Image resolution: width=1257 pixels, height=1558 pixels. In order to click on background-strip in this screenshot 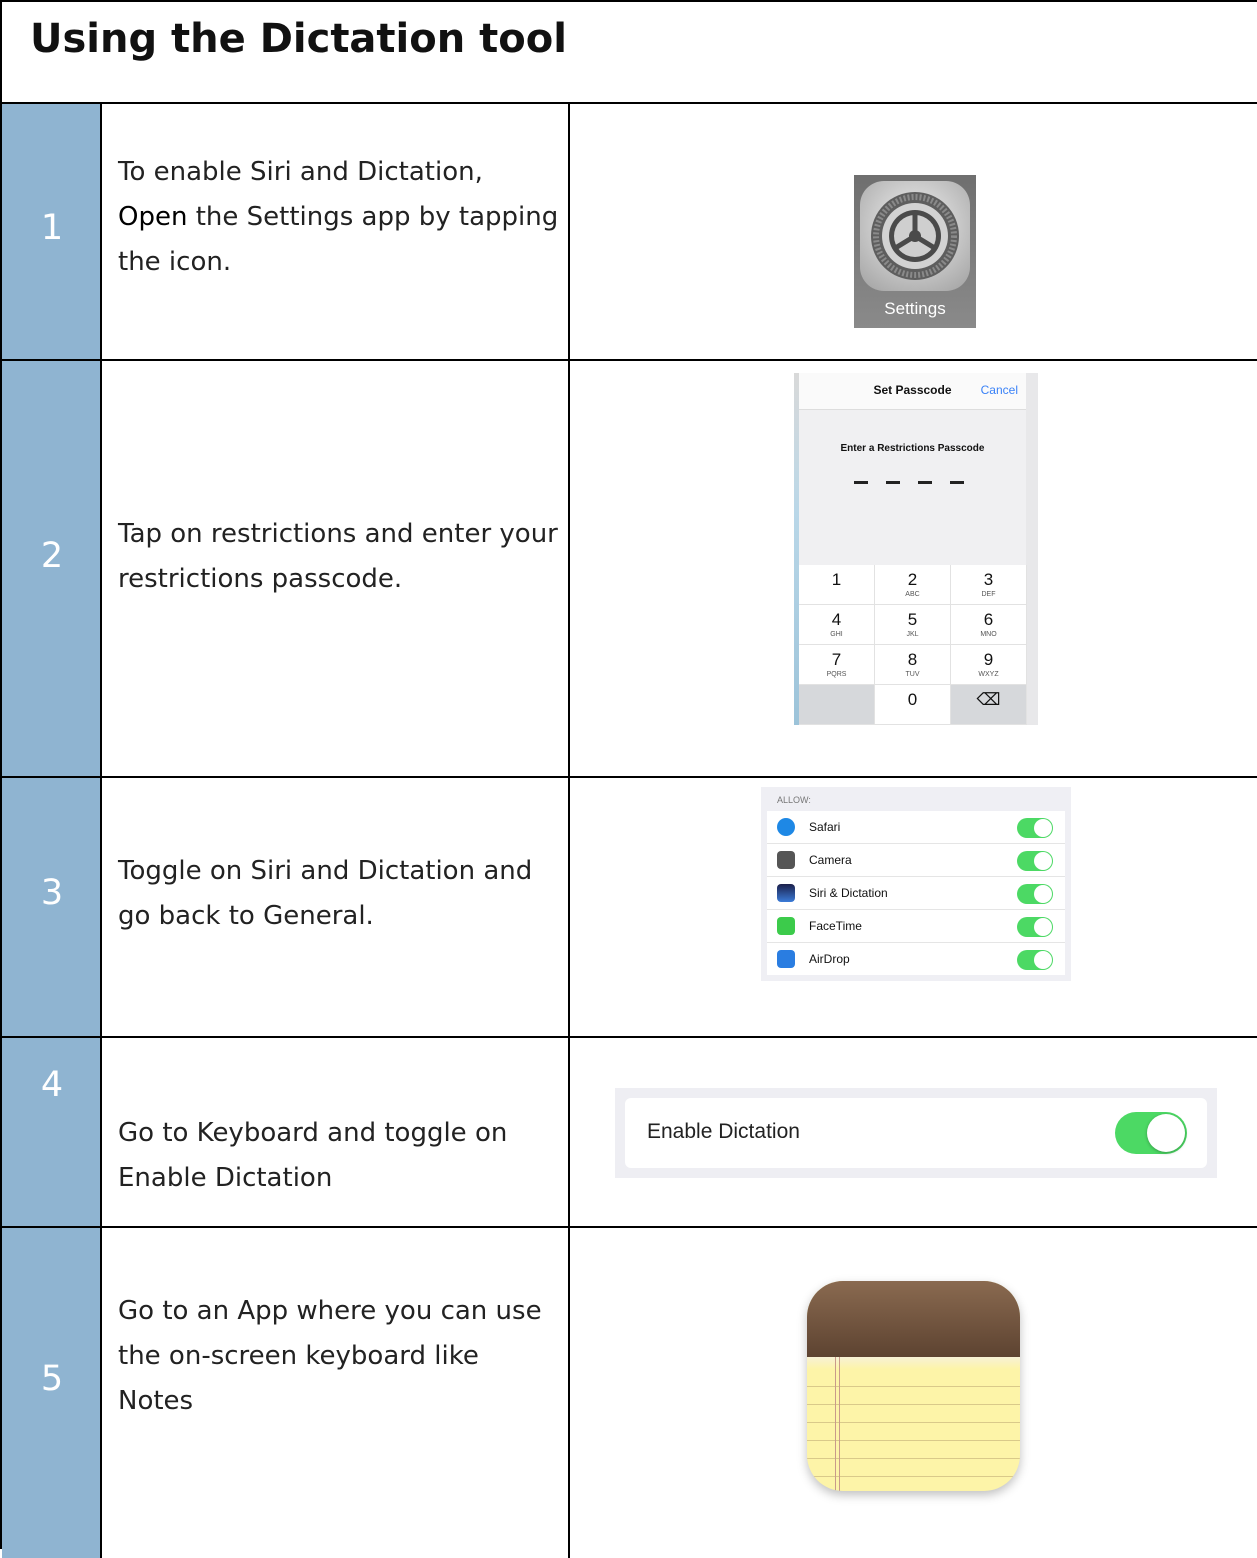, I will do `click(1032, 549)`.